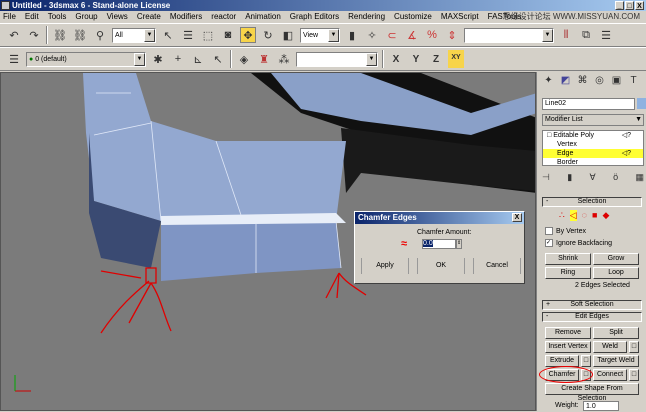 This screenshot has width=646, height=412. Describe the element at coordinates (385, 266) in the screenshot. I see `apply-button: Apply` at that location.